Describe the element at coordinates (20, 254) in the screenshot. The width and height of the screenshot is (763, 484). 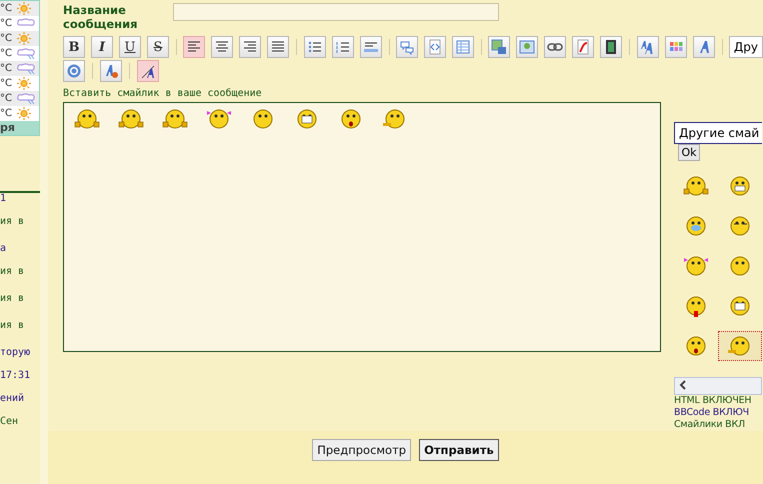
I see `sidebar-link: а` at that location.